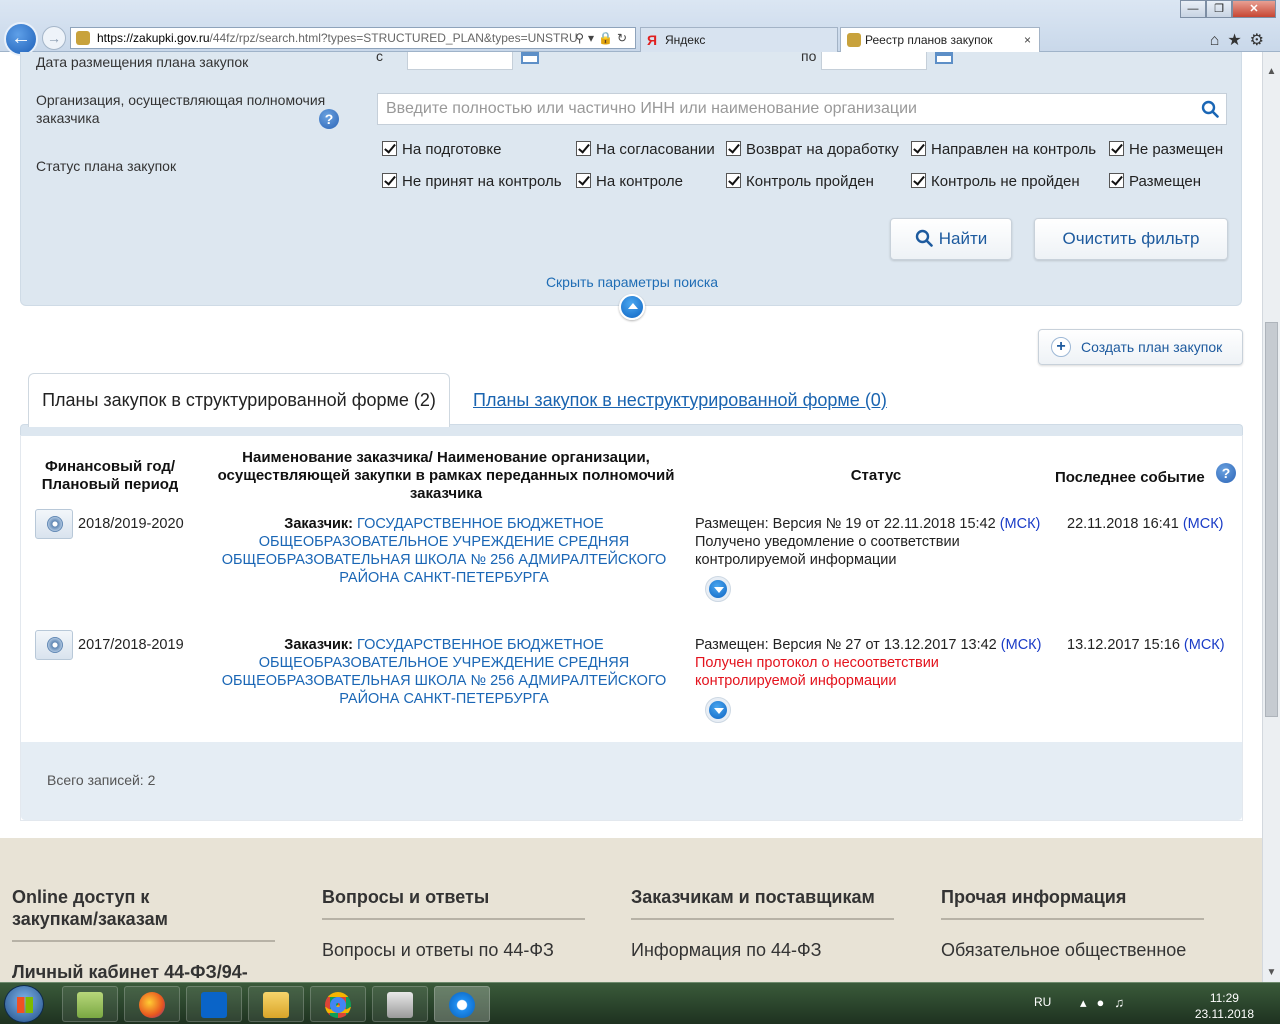 This screenshot has height=1024, width=1280. What do you see at coordinates (940, 39) in the screenshot?
I see `browser-tab-registry: Реестр планов закупок ×` at bounding box center [940, 39].